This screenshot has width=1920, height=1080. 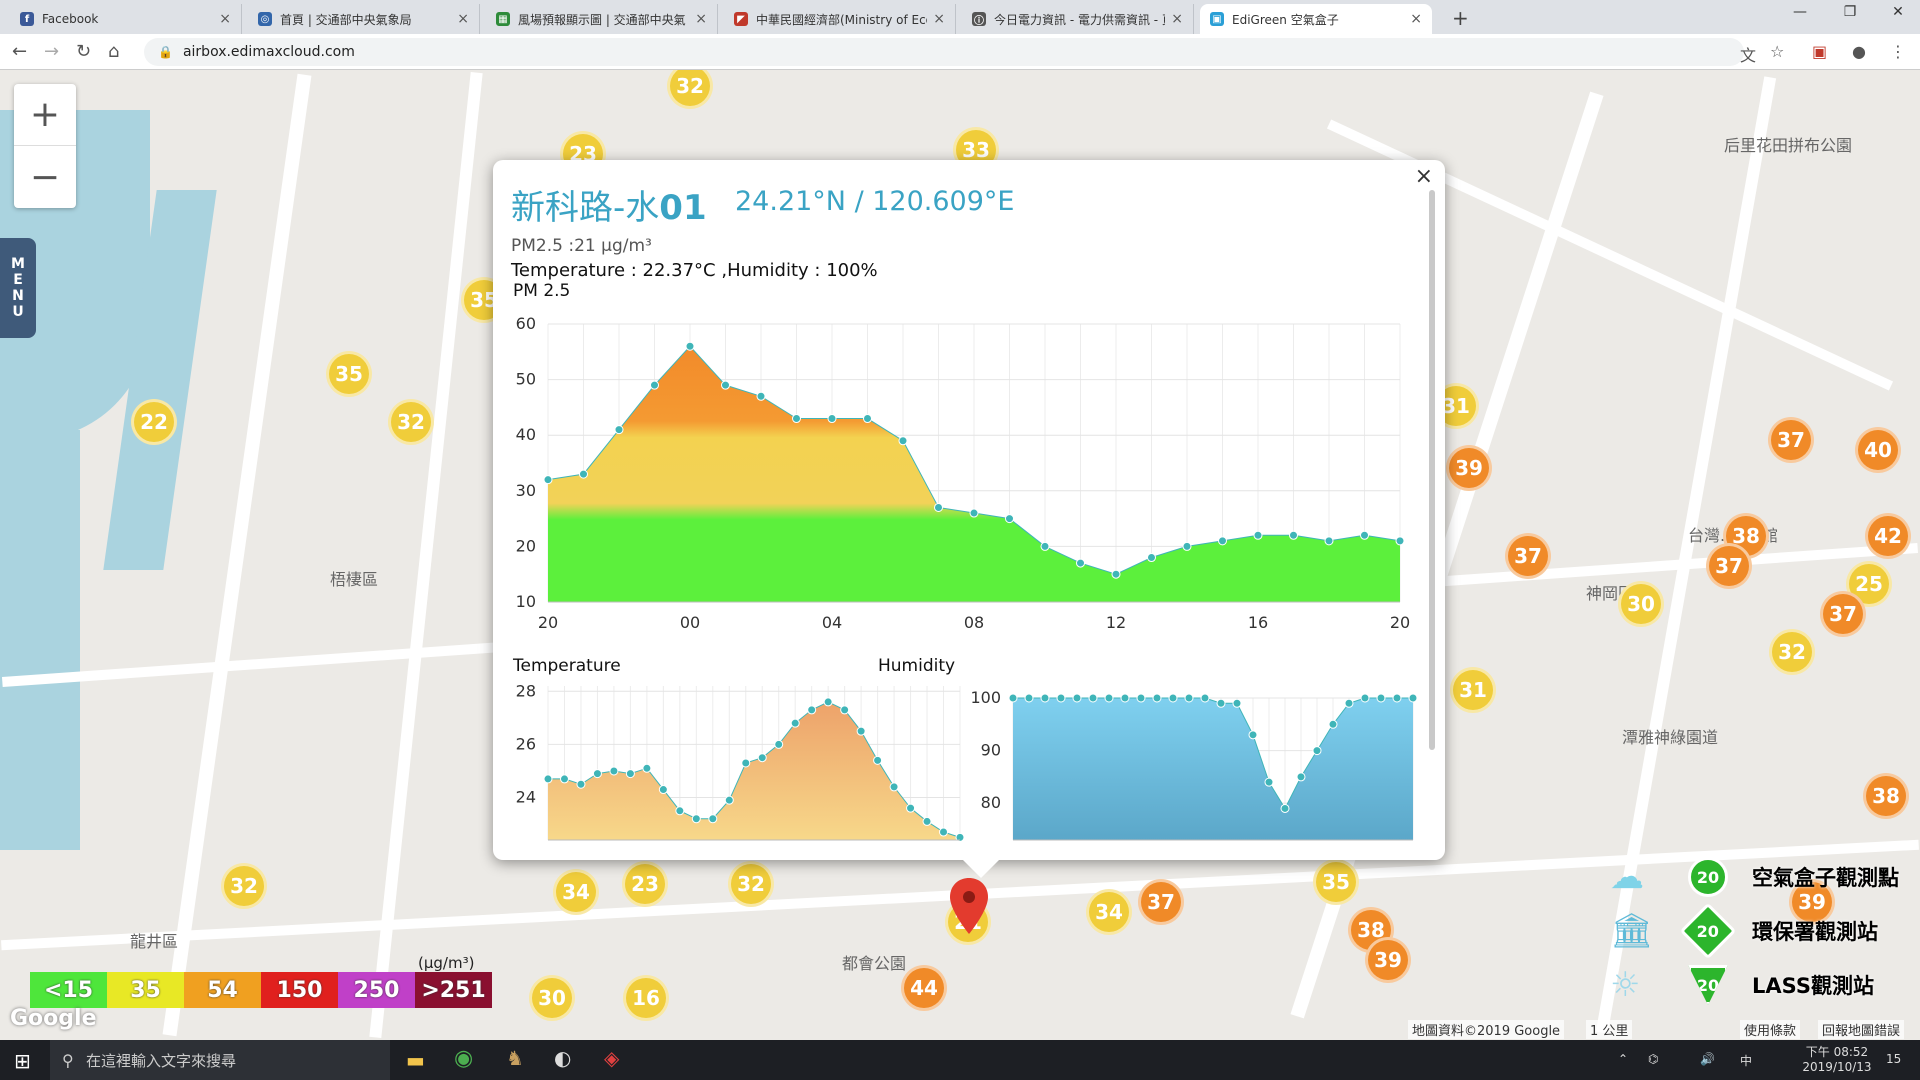 What do you see at coordinates (645, 884) in the screenshot?
I see `airbox-marker: 23` at bounding box center [645, 884].